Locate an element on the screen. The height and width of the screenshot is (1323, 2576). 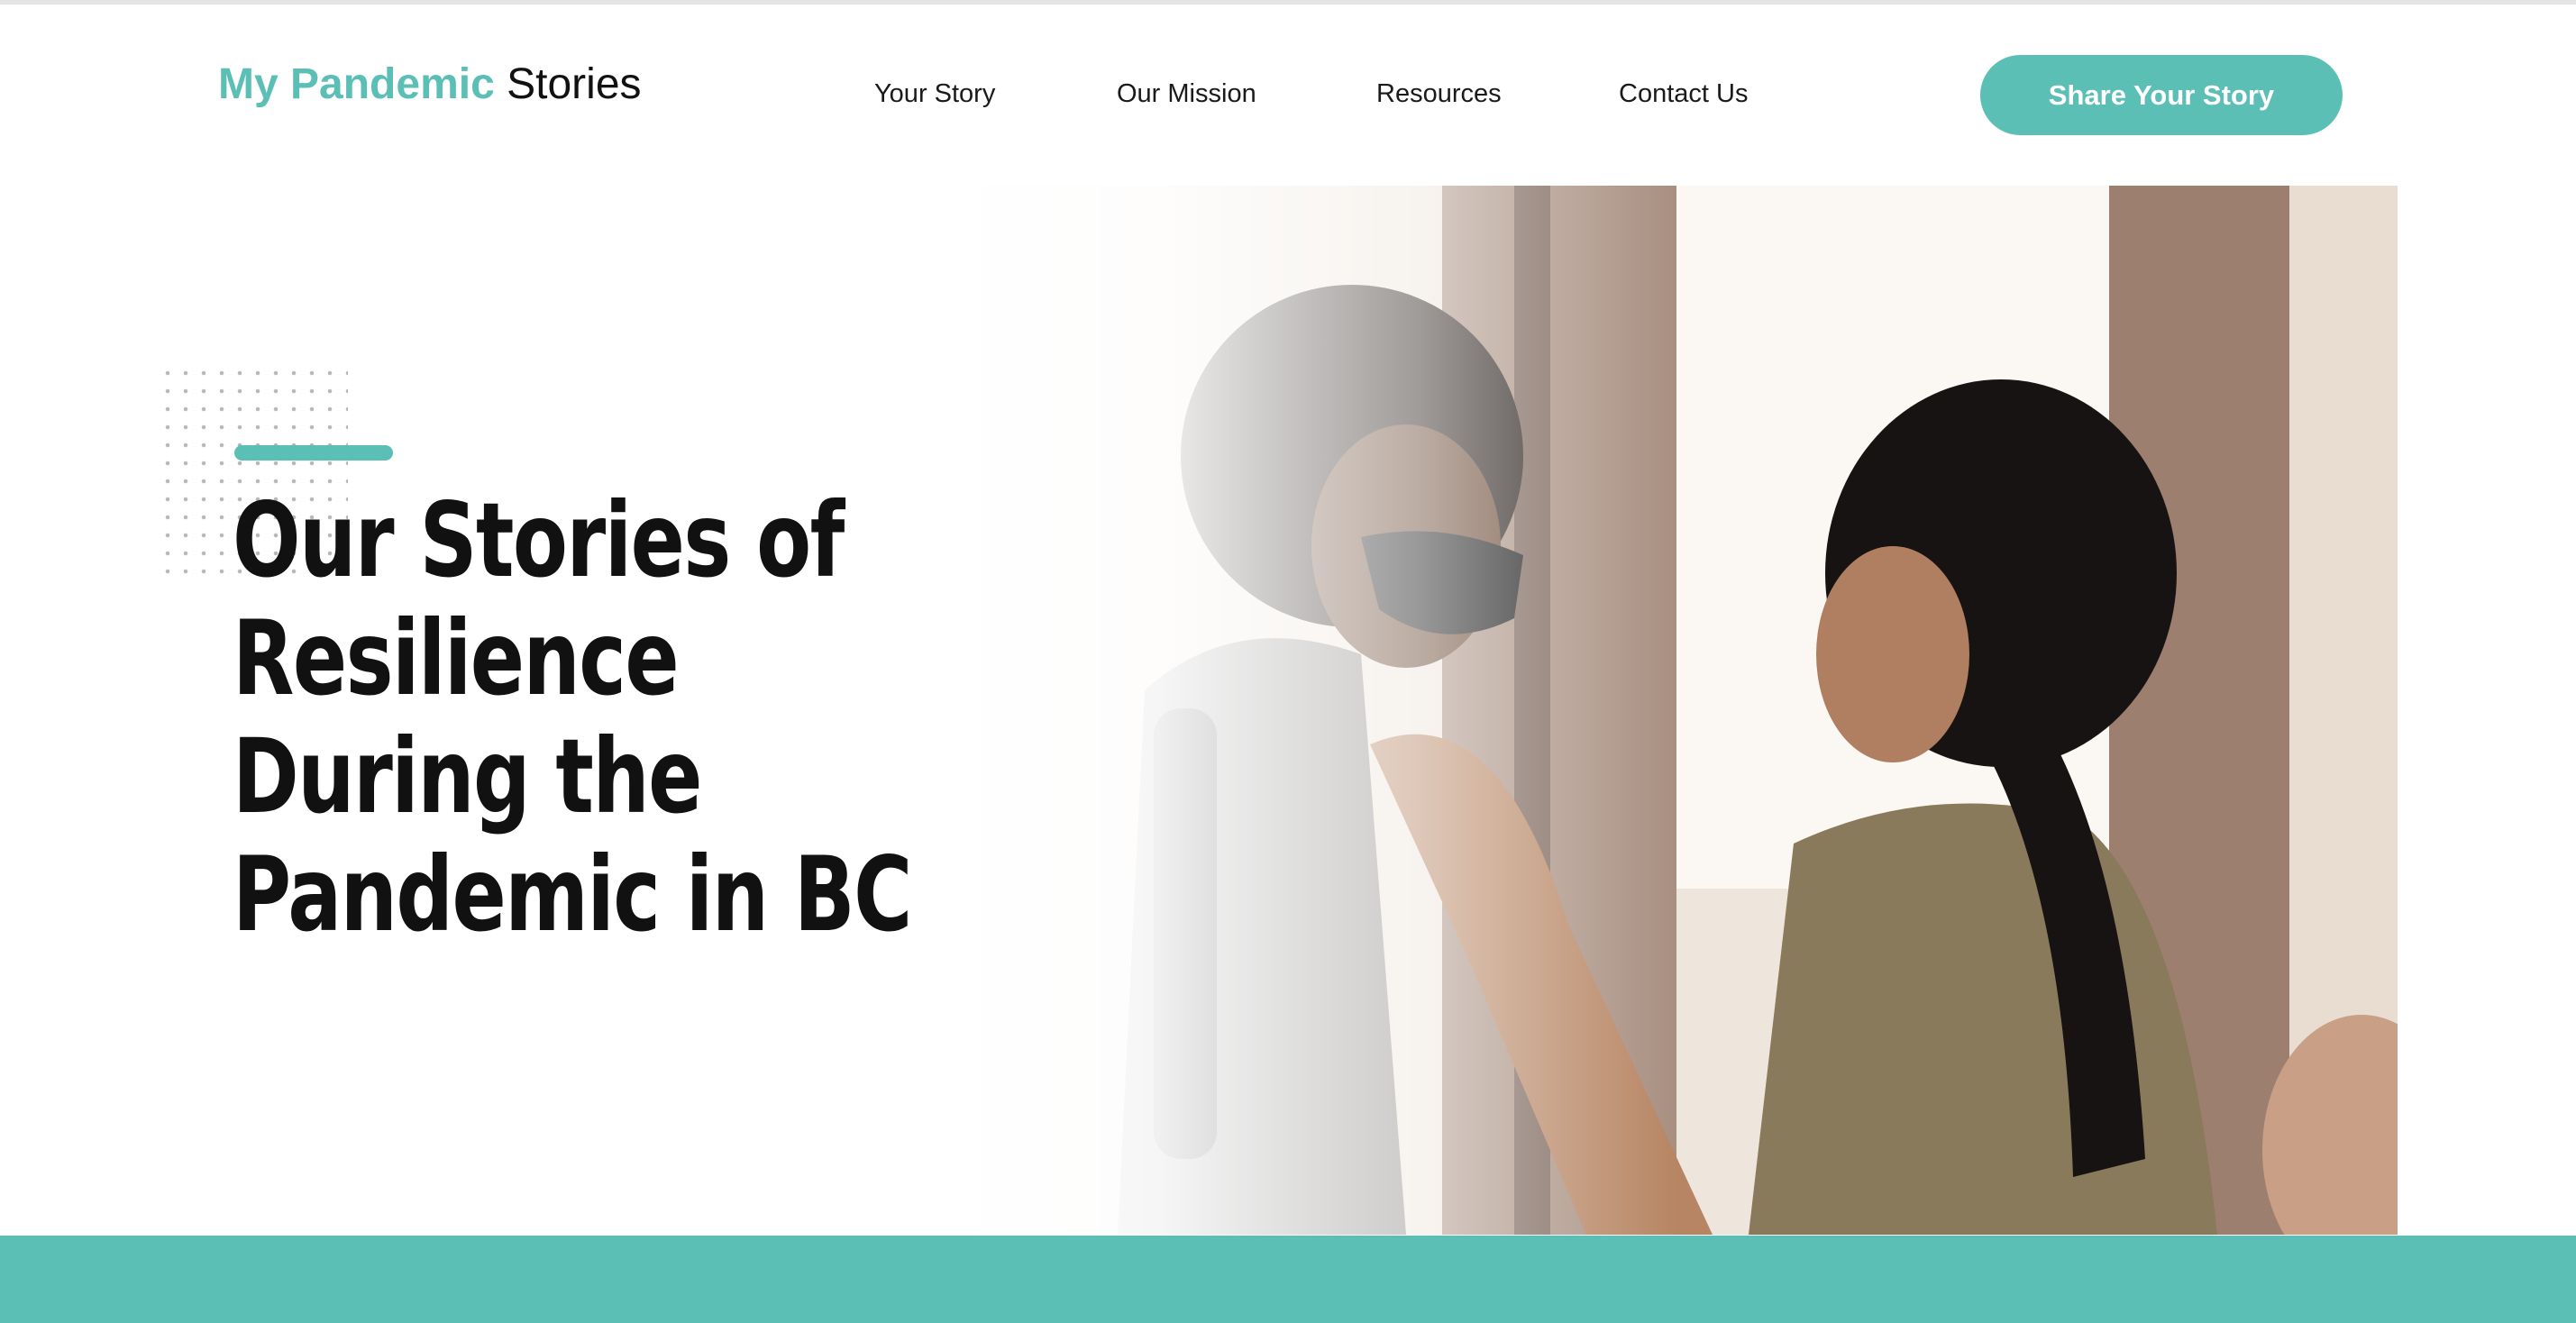
nav-contact-us: Contact Us is located at coordinates (1683, 94).